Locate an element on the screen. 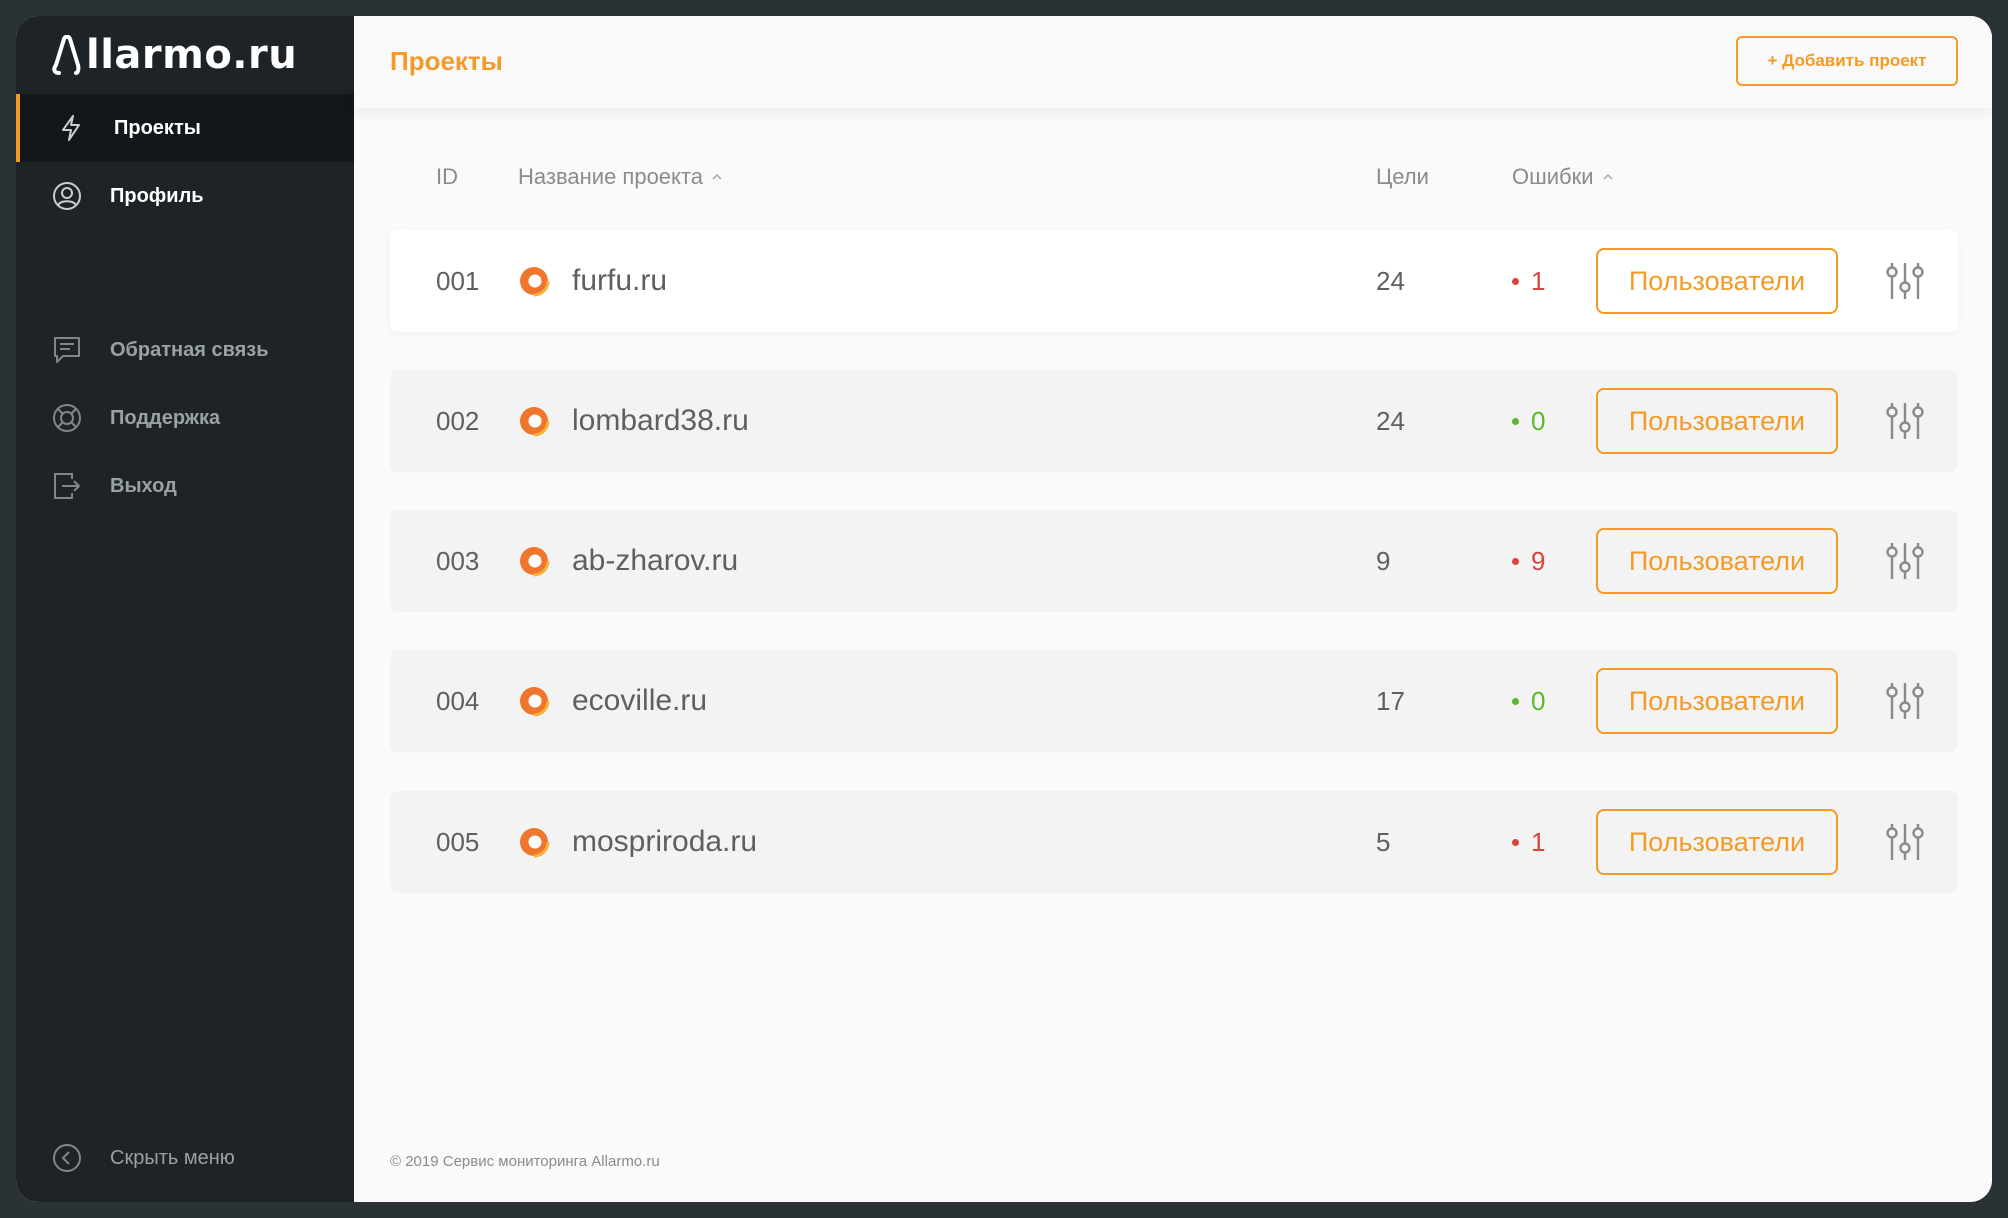  column-header-id: ID is located at coordinates (447, 177).